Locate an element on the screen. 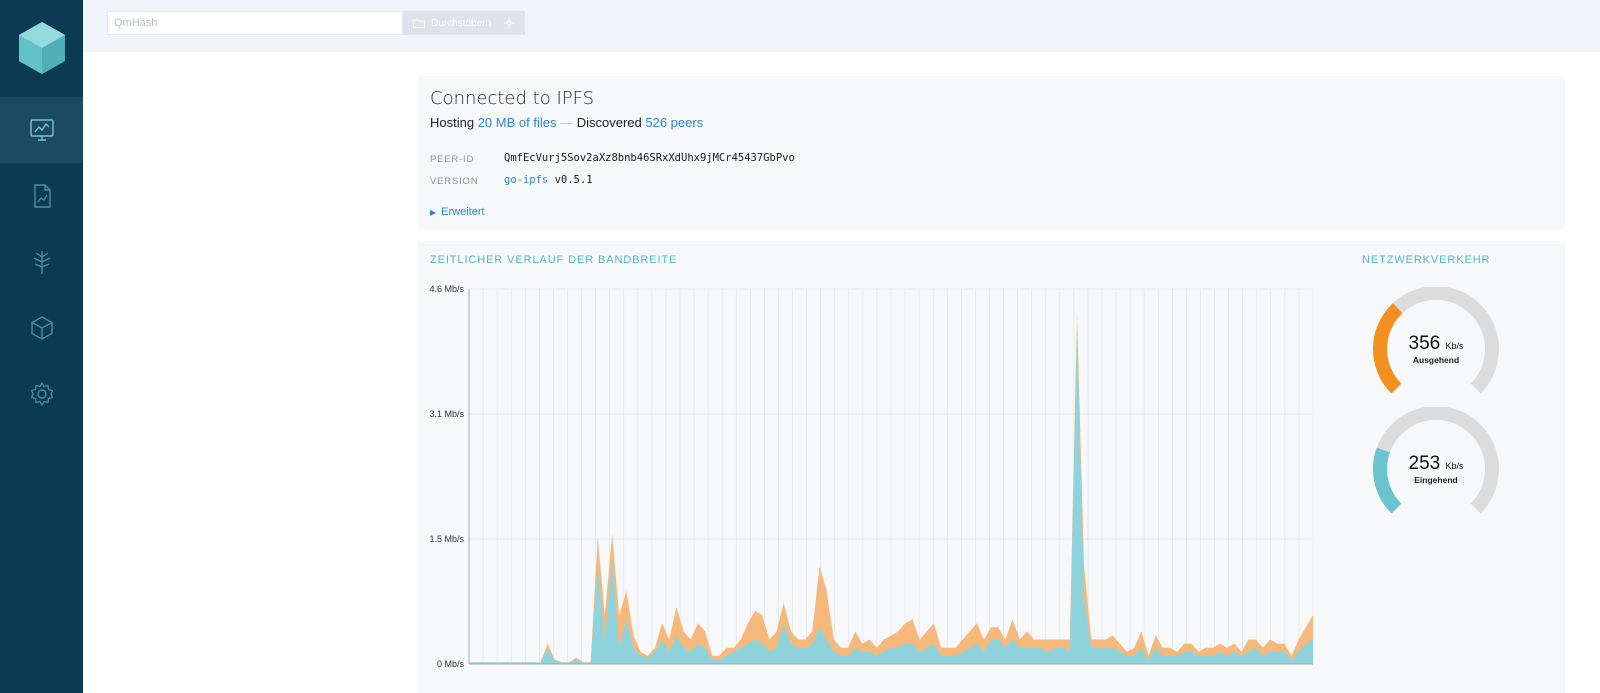  outgoing-gauge: 356 Kb/s Ausgehend is located at coordinates (1436, 342).